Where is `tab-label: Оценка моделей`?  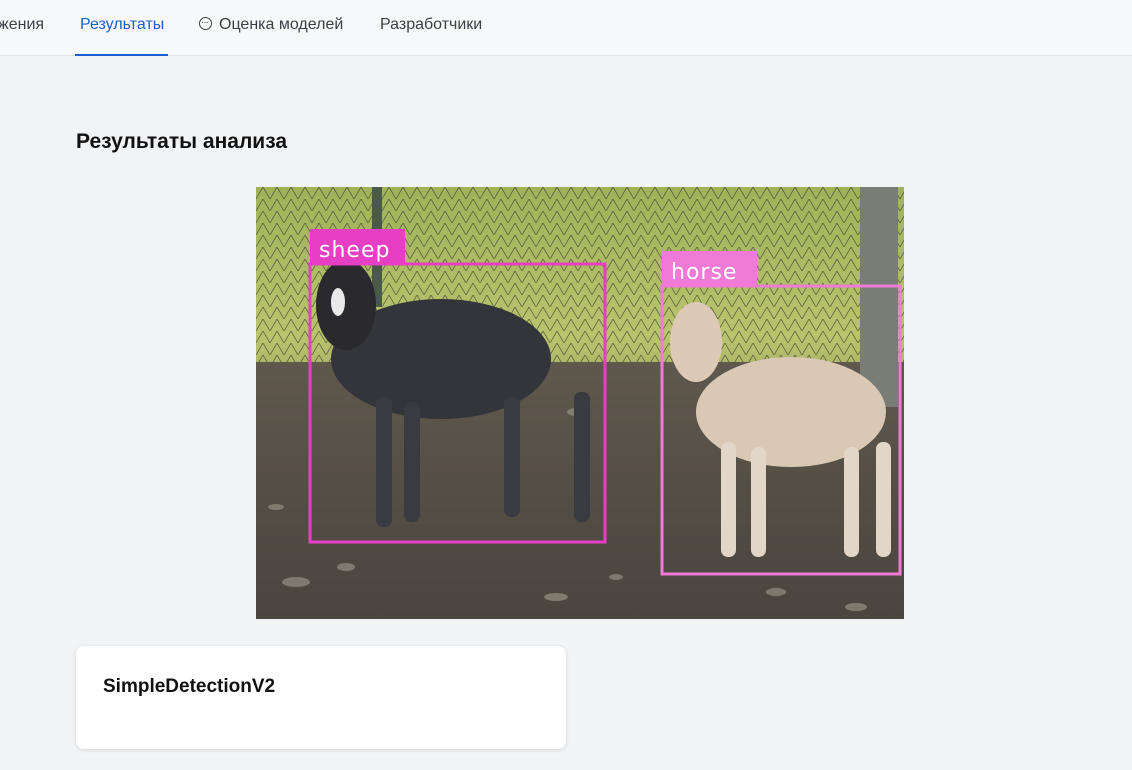 tab-label: Оценка моделей is located at coordinates (281, 24).